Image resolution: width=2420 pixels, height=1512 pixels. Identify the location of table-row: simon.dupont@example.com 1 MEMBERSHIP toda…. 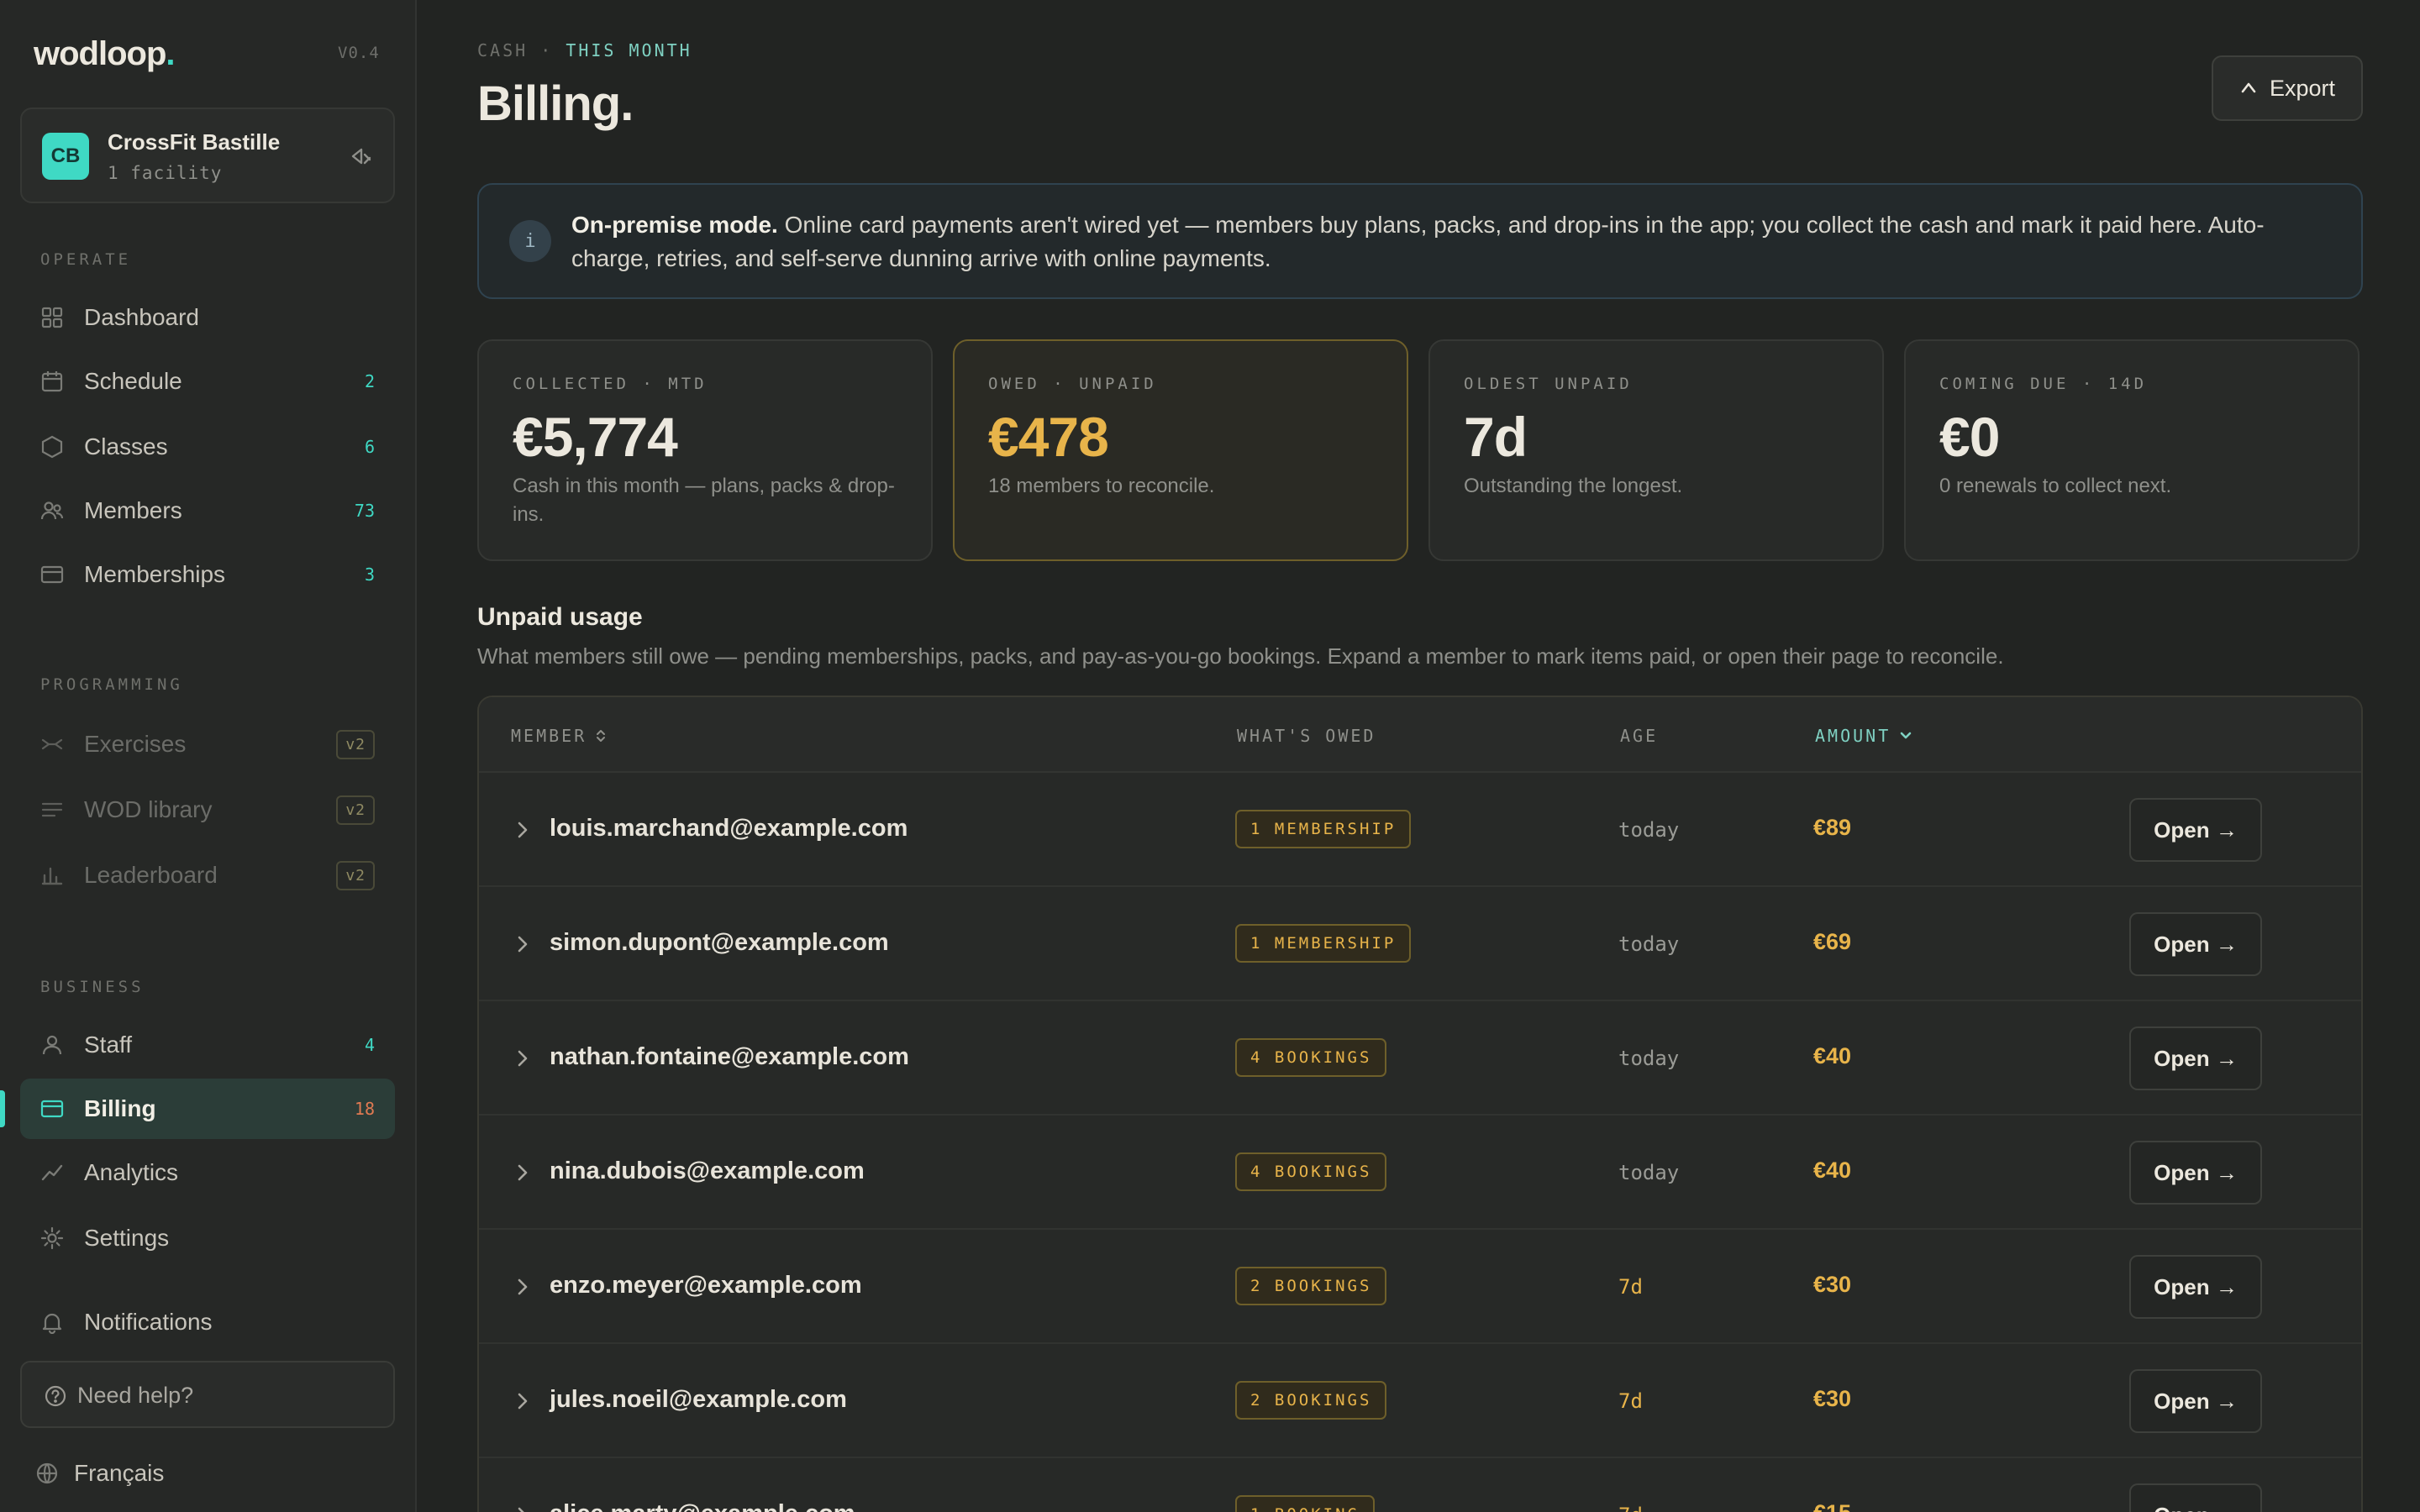
(1420, 944).